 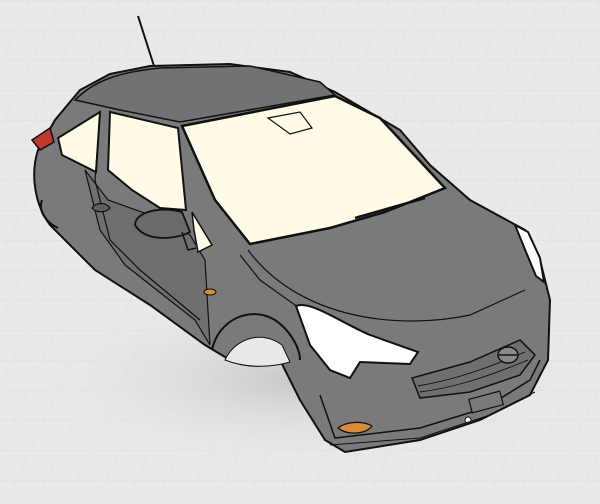 What do you see at coordinates (508, 355) in the screenshot?
I see `grille-emblem-icon` at bounding box center [508, 355].